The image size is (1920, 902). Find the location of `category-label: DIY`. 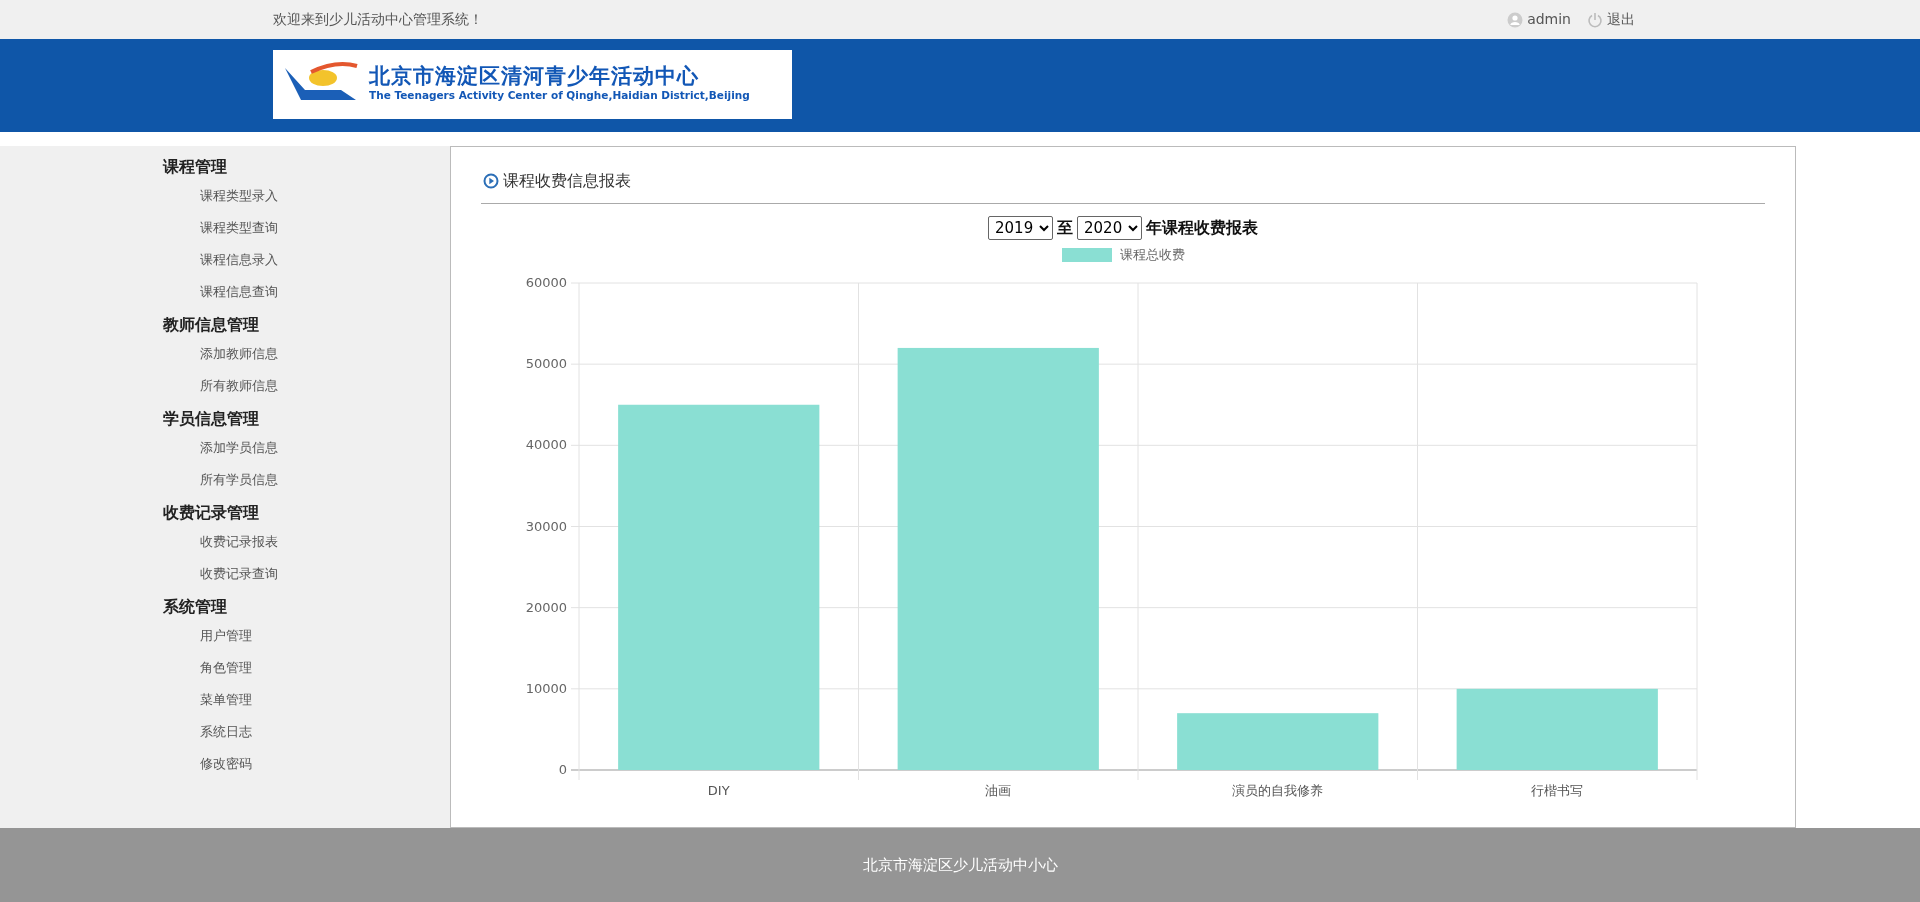

category-label: DIY is located at coordinates (718, 790).